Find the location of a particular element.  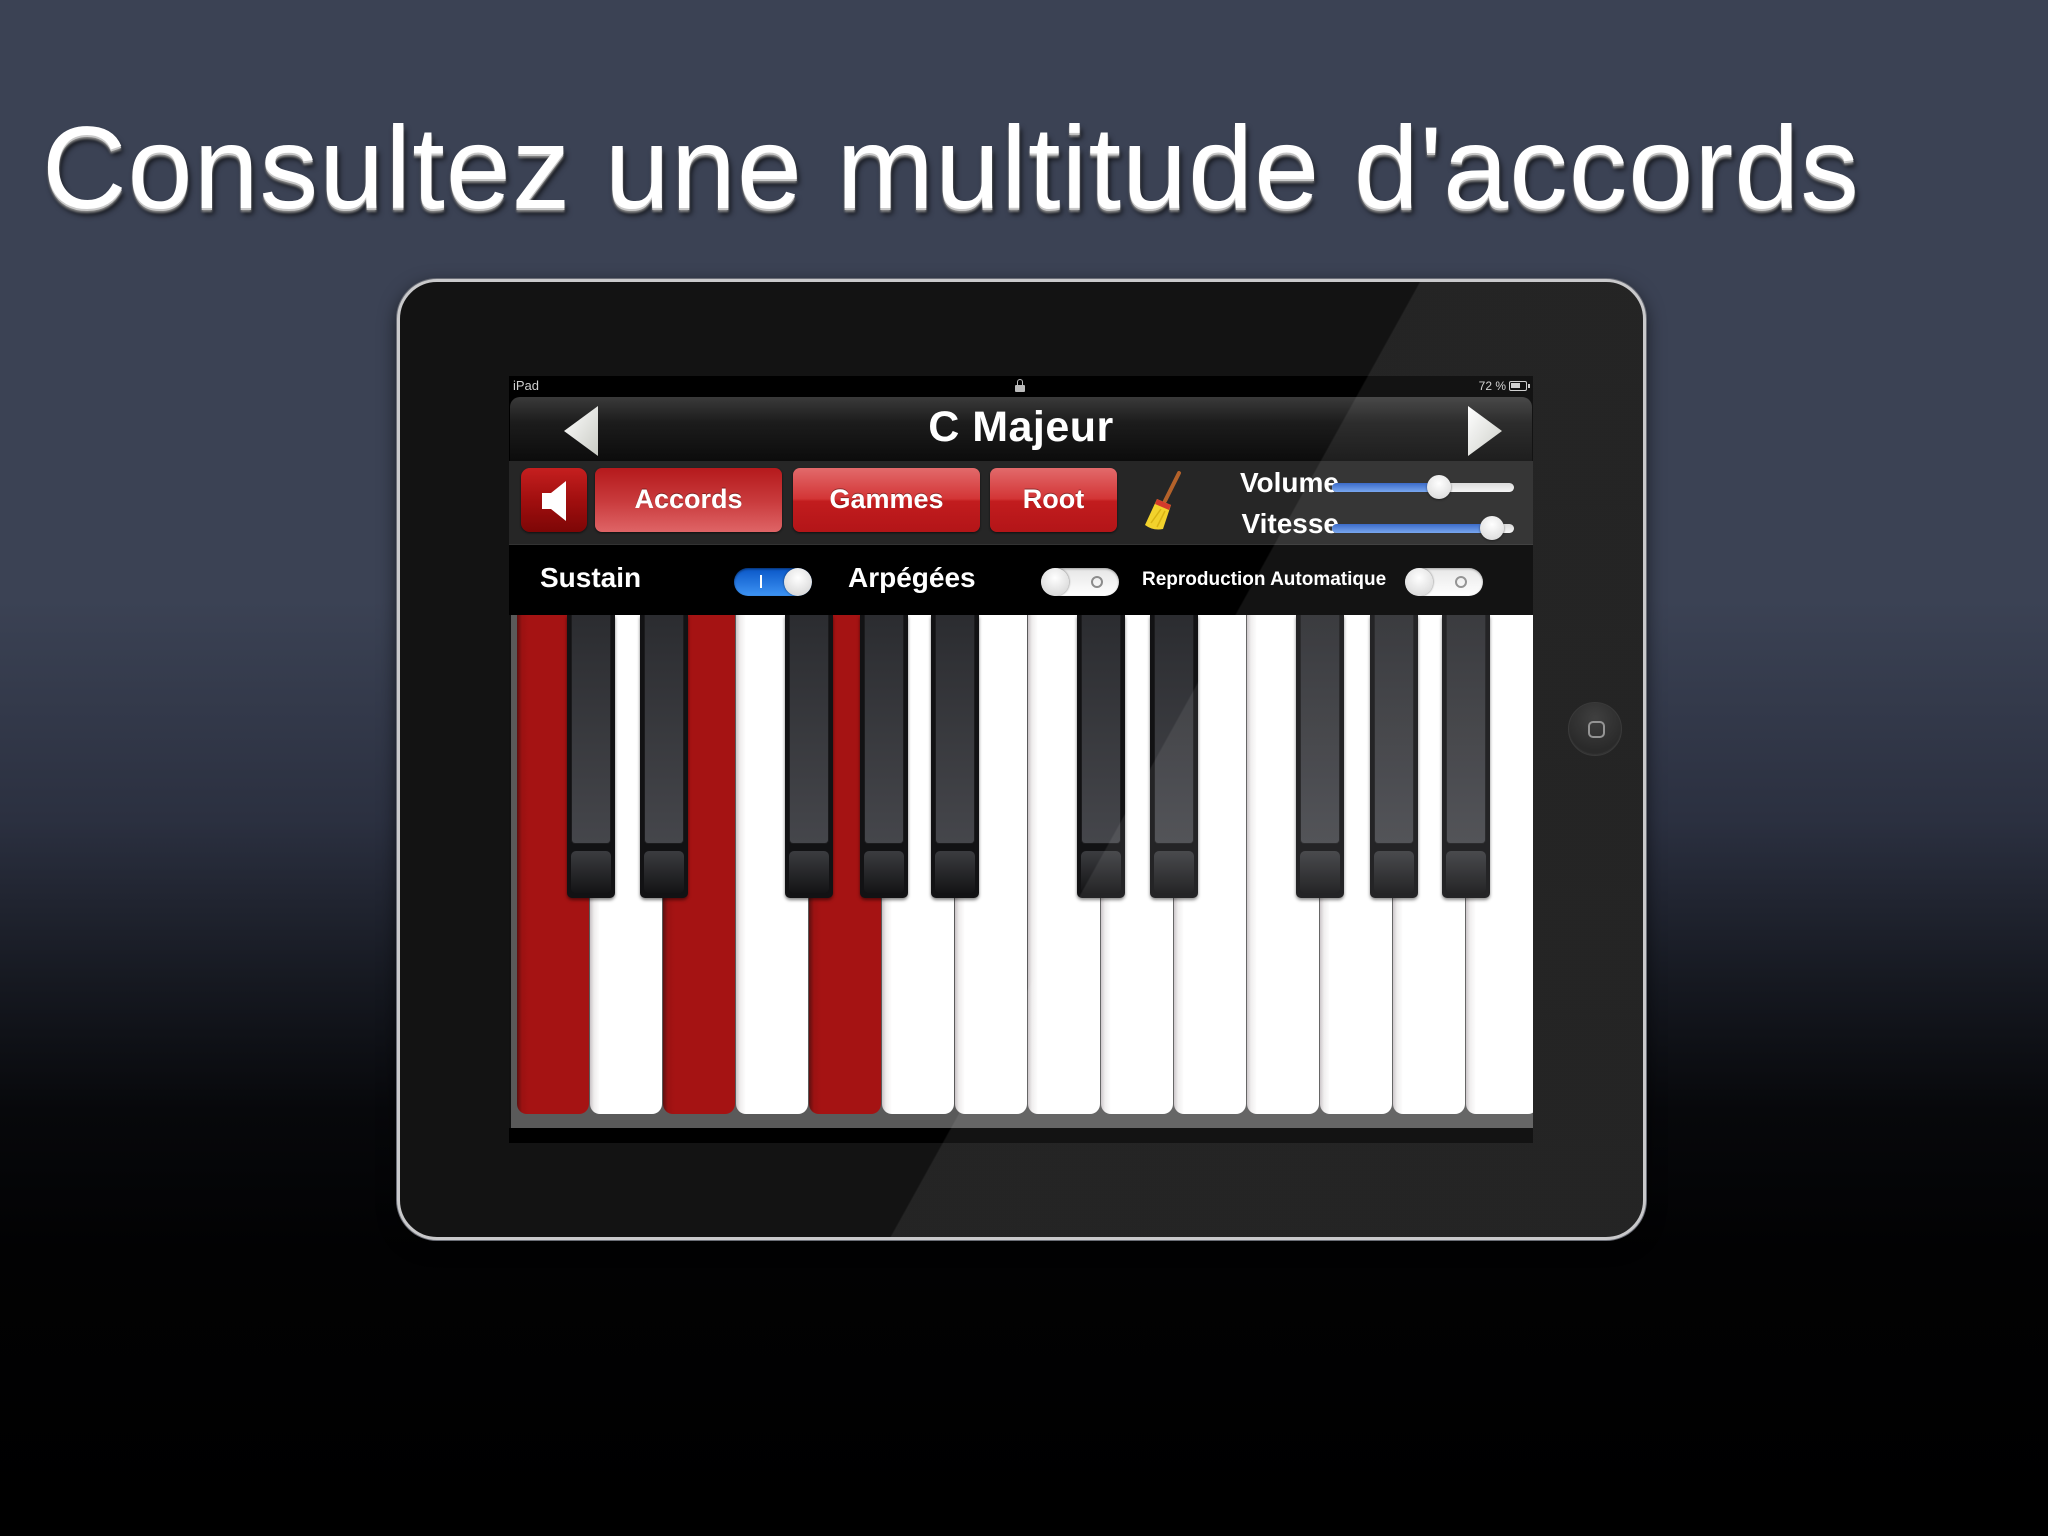

black-key-d-sharp1 is located at coordinates (664, 756).